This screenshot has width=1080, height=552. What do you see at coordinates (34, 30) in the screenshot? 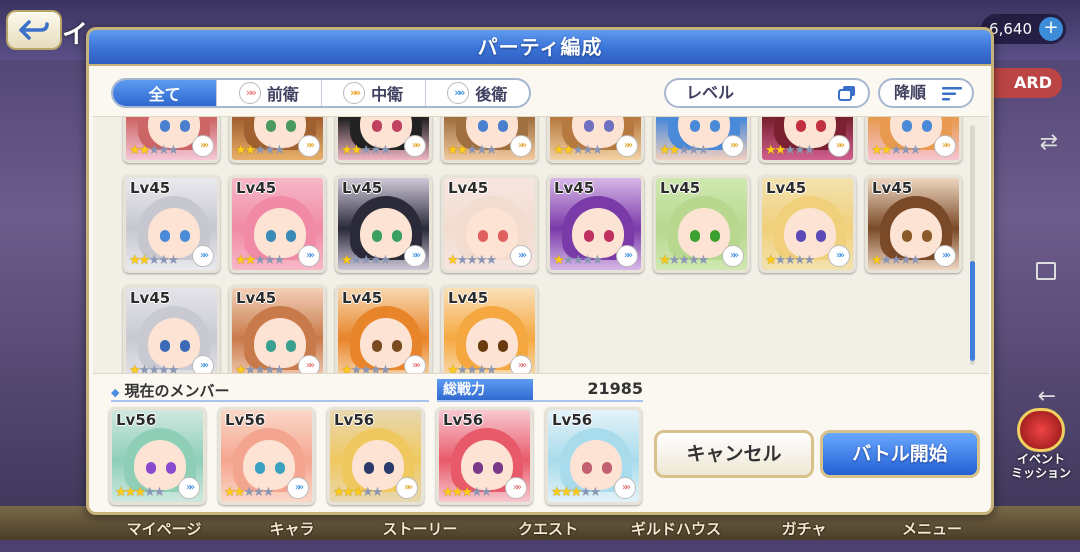
I see `back-button` at bounding box center [34, 30].